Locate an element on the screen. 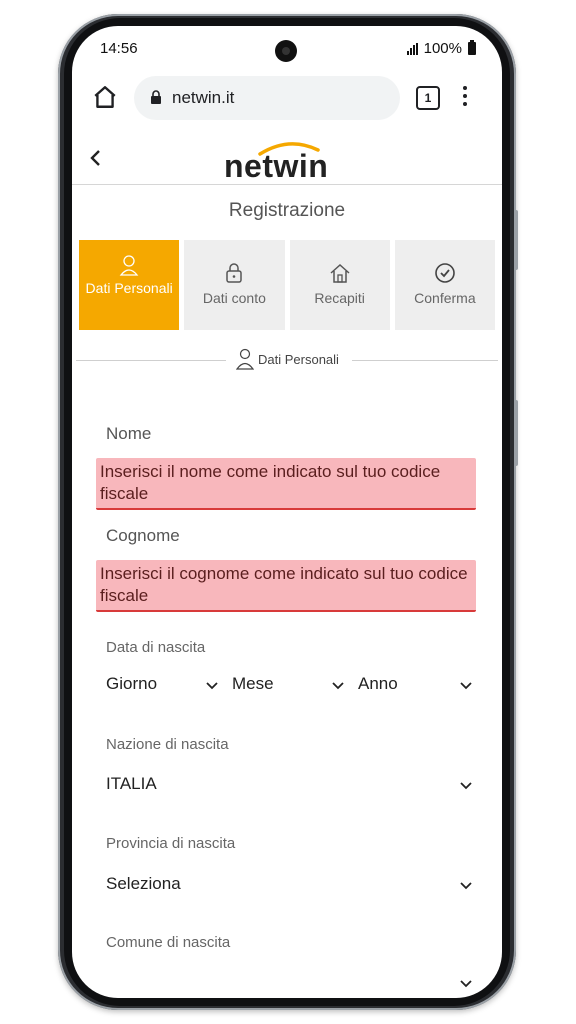 The height and width of the screenshot is (1024, 576). house-icon is located at coordinates (340, 273).